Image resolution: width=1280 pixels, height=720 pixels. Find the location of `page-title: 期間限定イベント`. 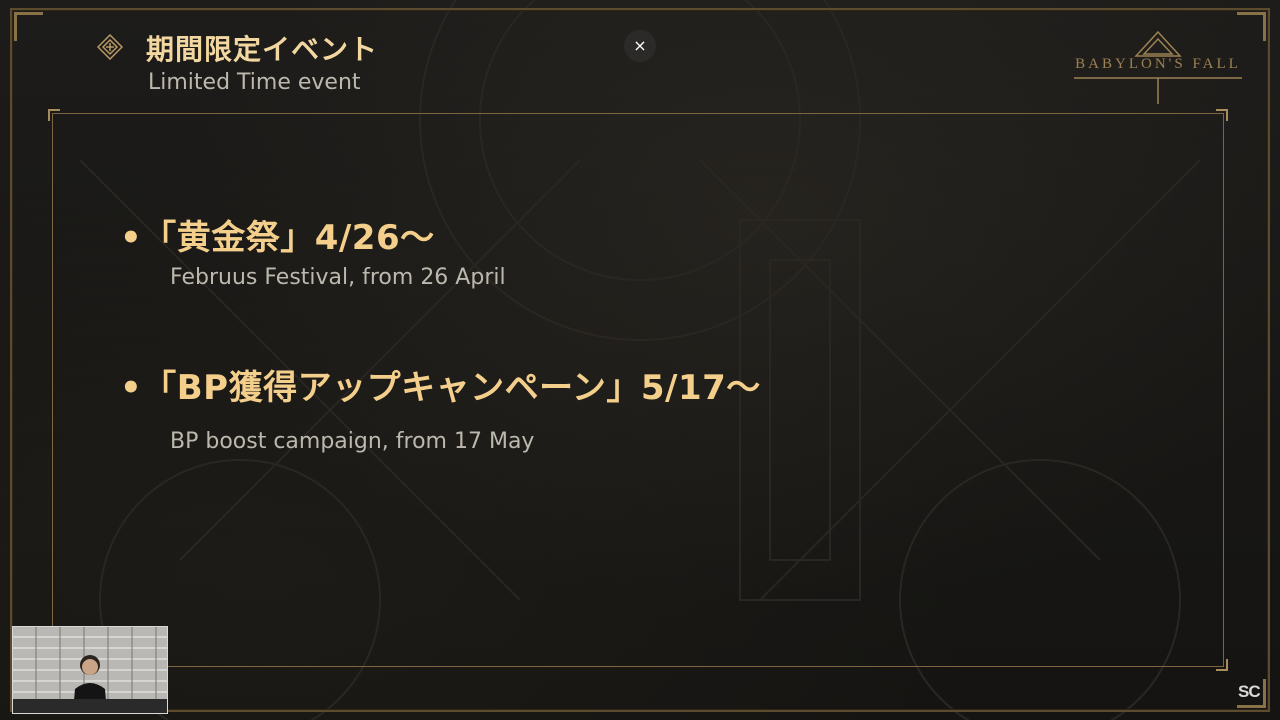

page-title: 期間限定イベント is located at coordinates (262, 49).